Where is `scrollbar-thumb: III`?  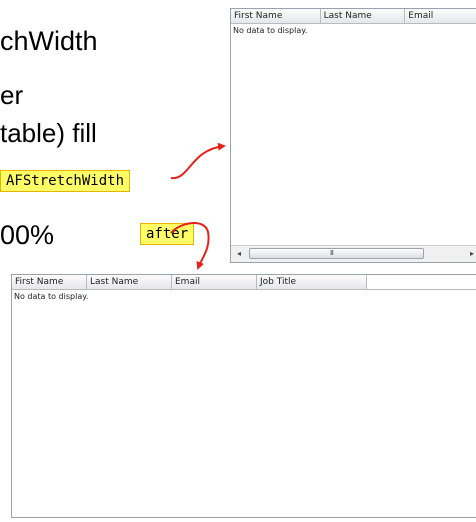 scrollbar-thumb: III is located at coordinates (336, 253).